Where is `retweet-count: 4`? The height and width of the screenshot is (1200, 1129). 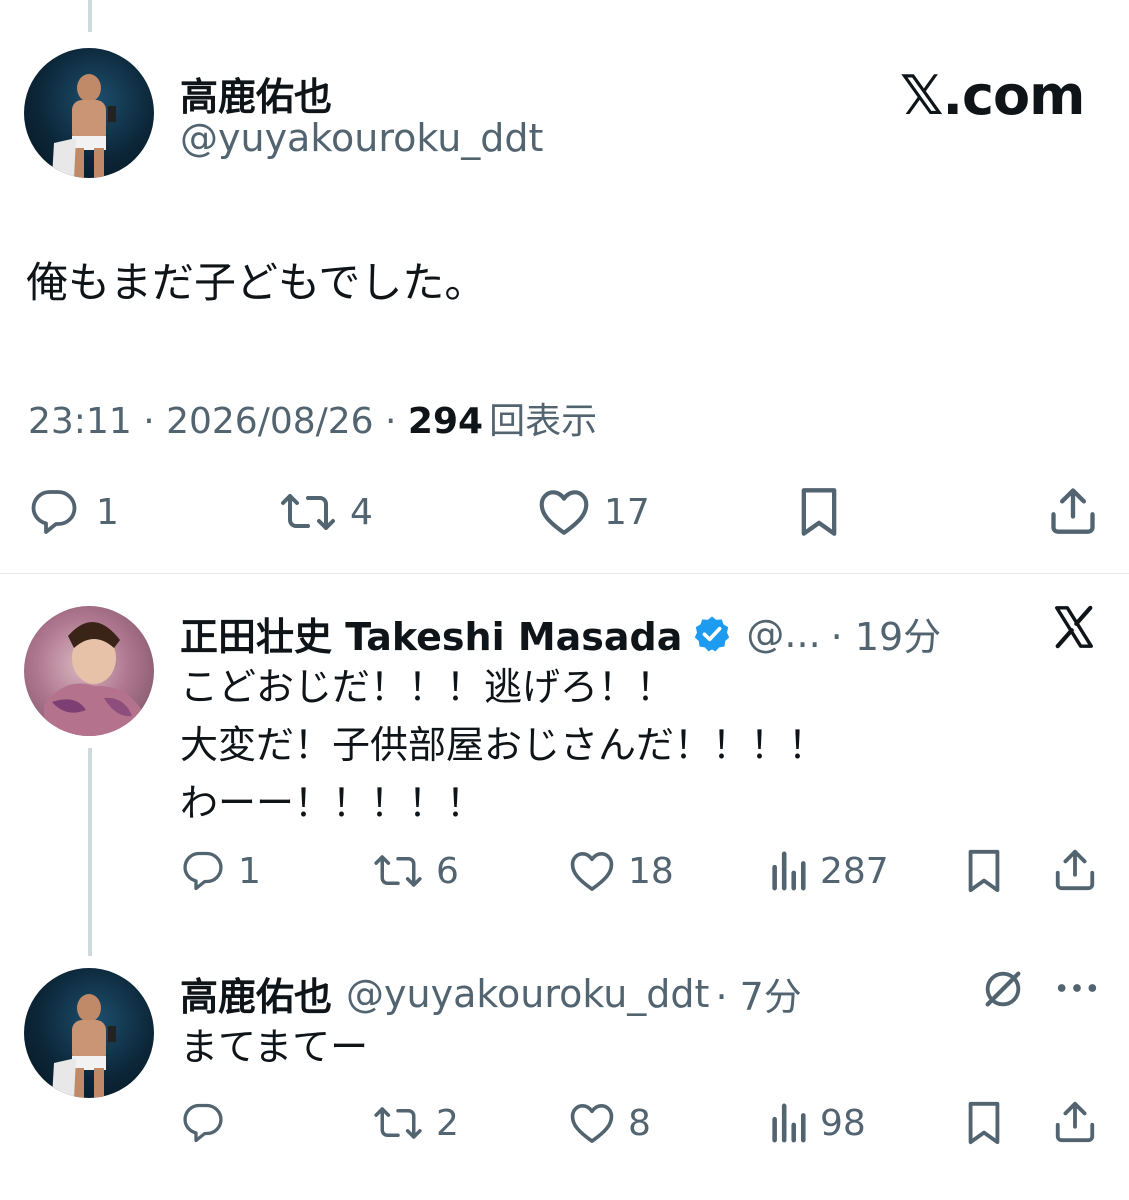 retweet-count: 4 is located at coordinates (361, 512).